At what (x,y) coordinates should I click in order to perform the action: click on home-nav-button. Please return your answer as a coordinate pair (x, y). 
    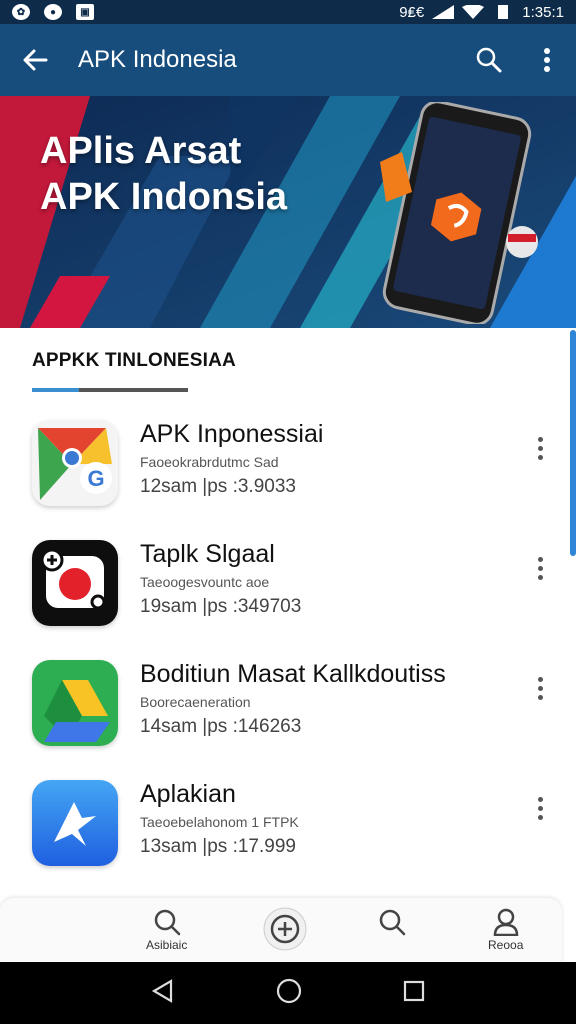
    Looking at the image, I should click on (289, 993).